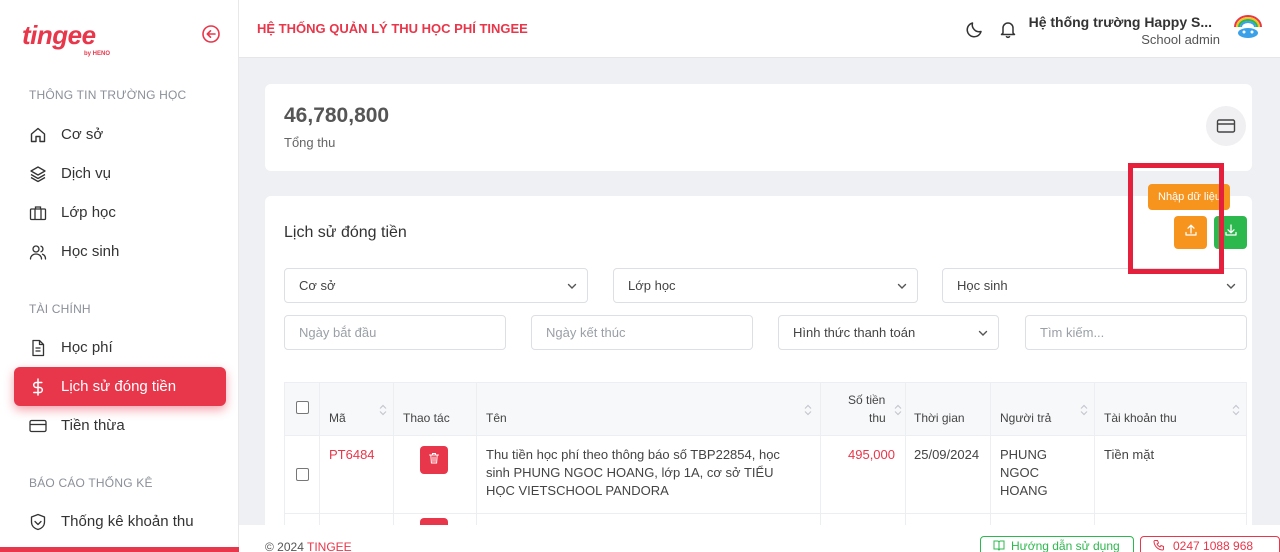 The image size is (1280, 552). I want to click on sidebar-item-revenue-stats: Thống kê khoản thu, so click(120, 521).